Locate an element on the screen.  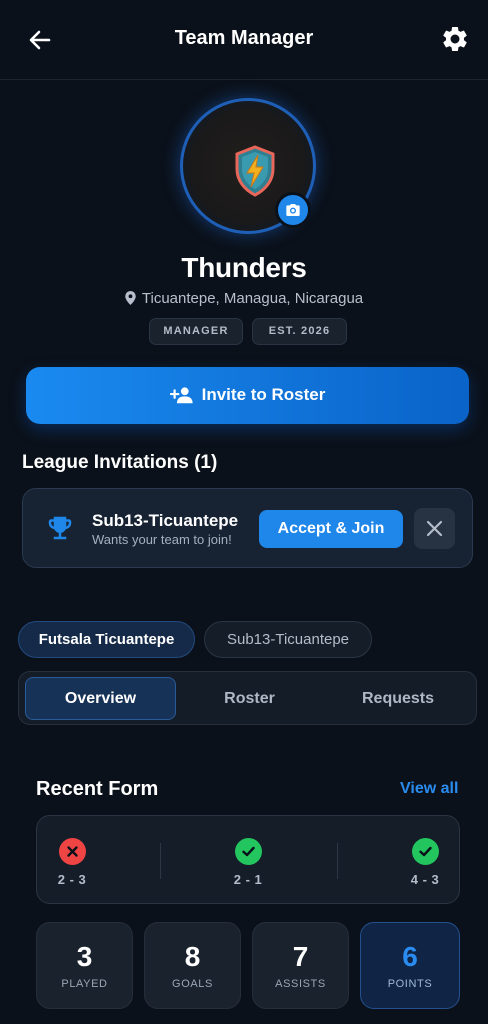
stat-label: GOALS is located at coordinates (192, 984).